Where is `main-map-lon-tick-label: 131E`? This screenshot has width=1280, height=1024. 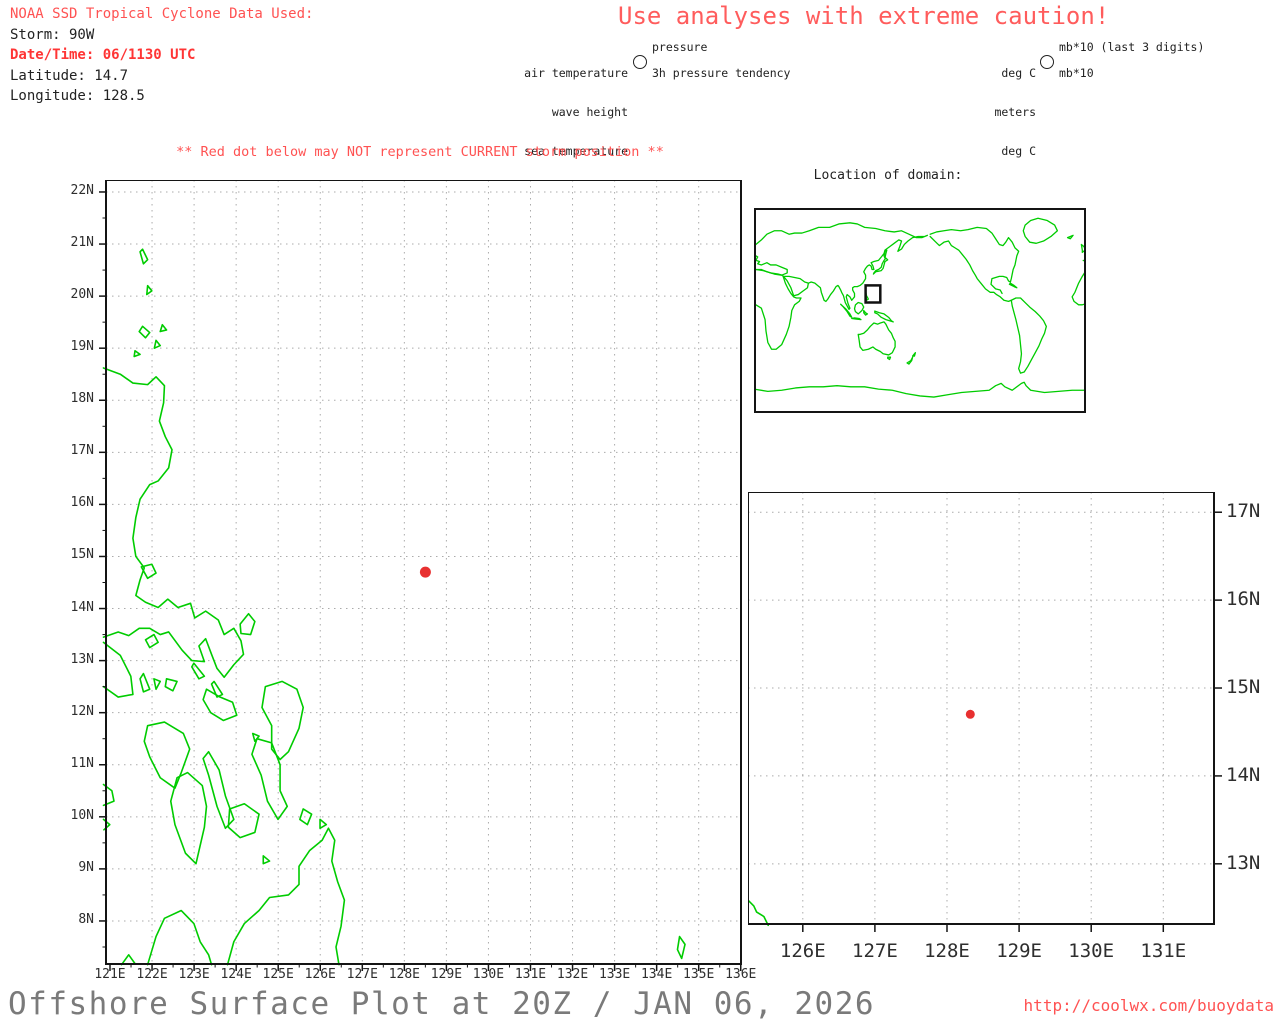 main-map-lon-tick-label: 131E is located at coordinates (530, 974).